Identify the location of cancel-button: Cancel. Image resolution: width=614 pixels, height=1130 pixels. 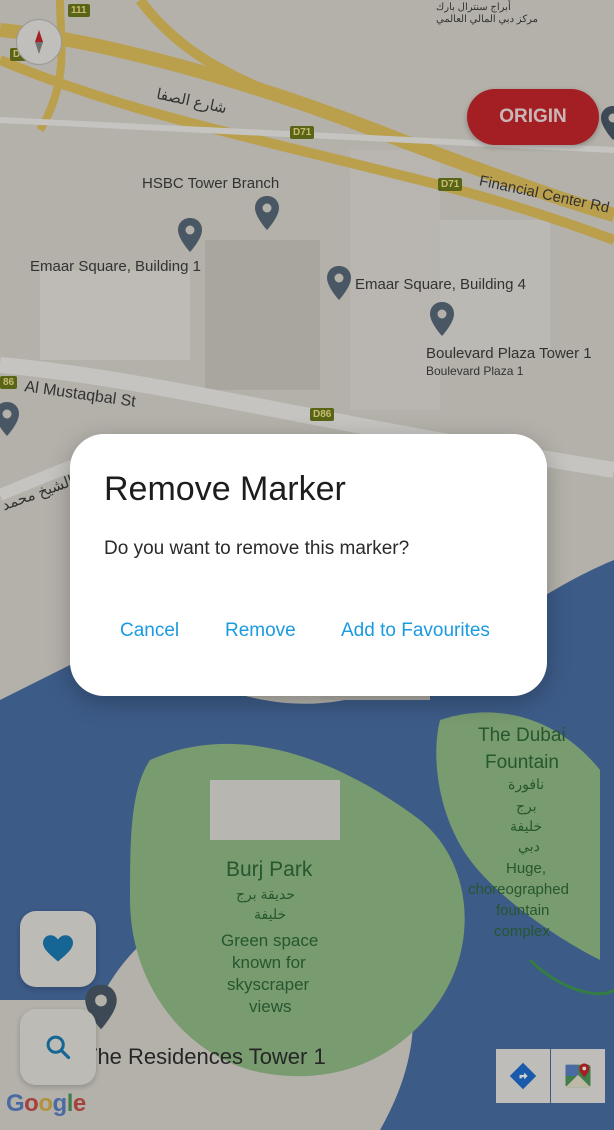
(149, 631).